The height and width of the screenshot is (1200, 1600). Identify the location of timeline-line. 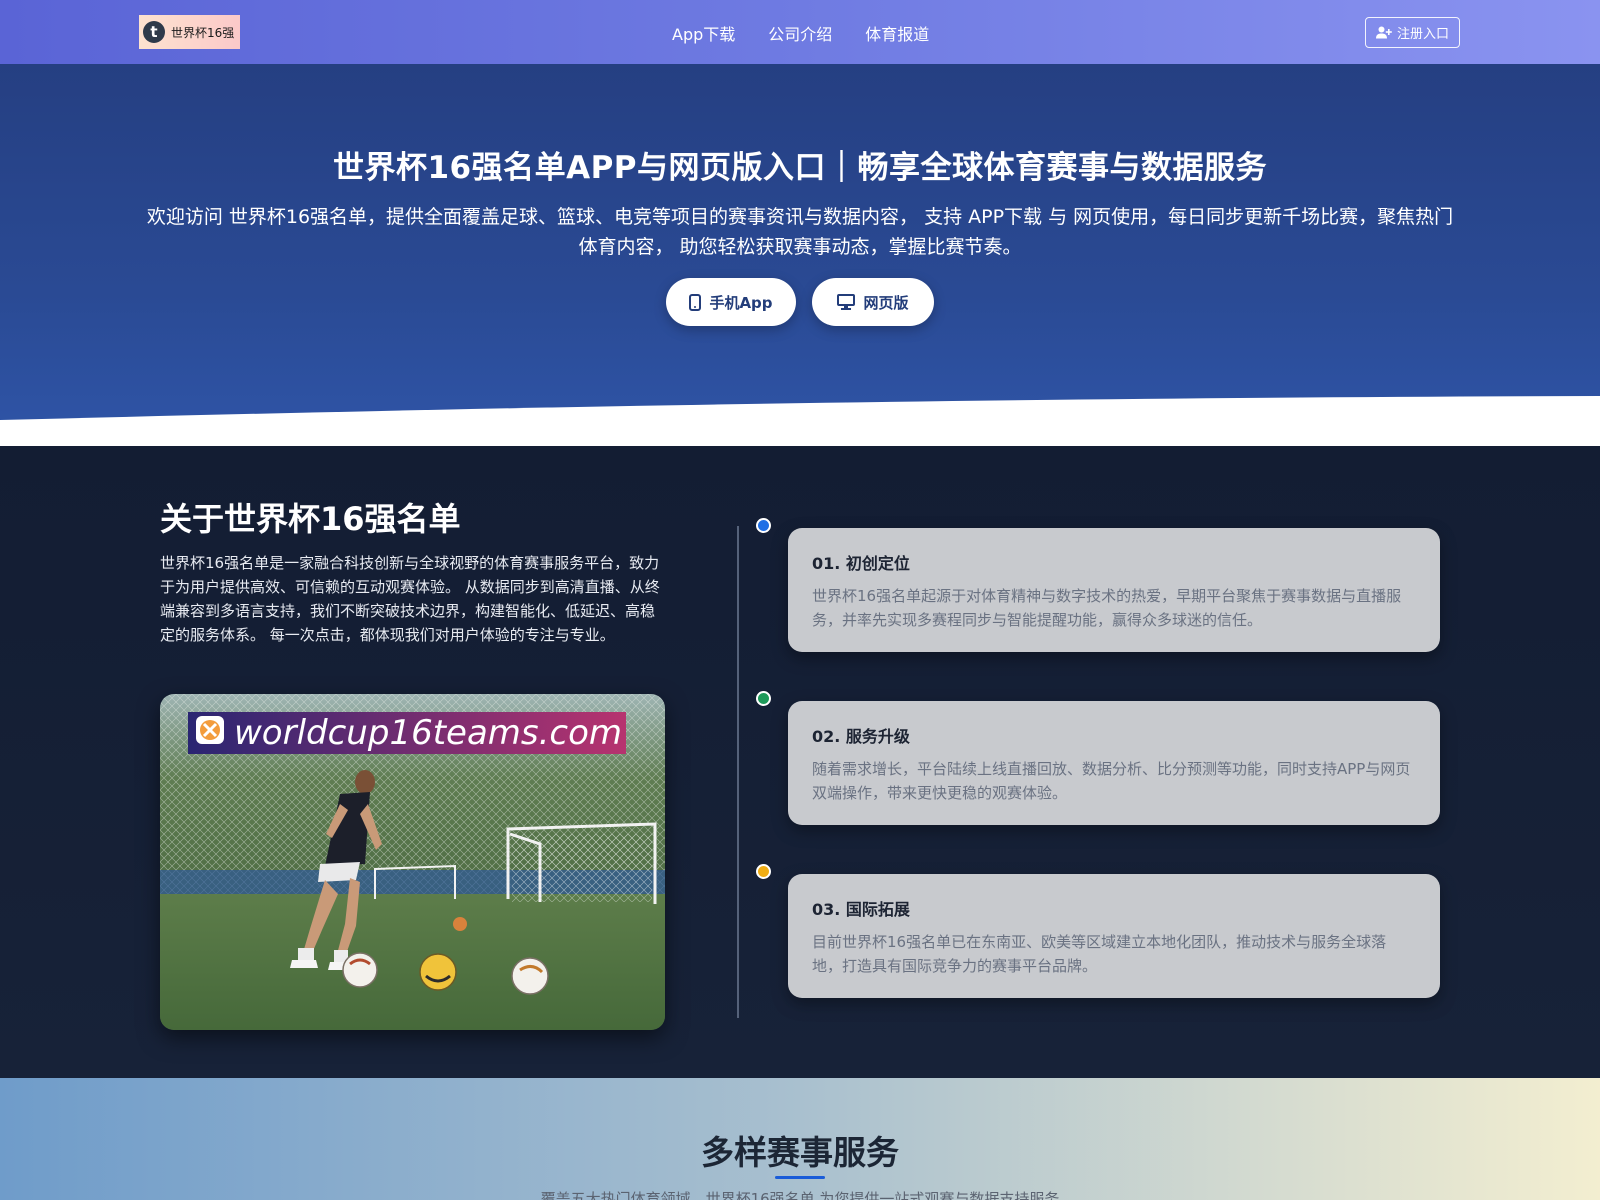
(738, 772).